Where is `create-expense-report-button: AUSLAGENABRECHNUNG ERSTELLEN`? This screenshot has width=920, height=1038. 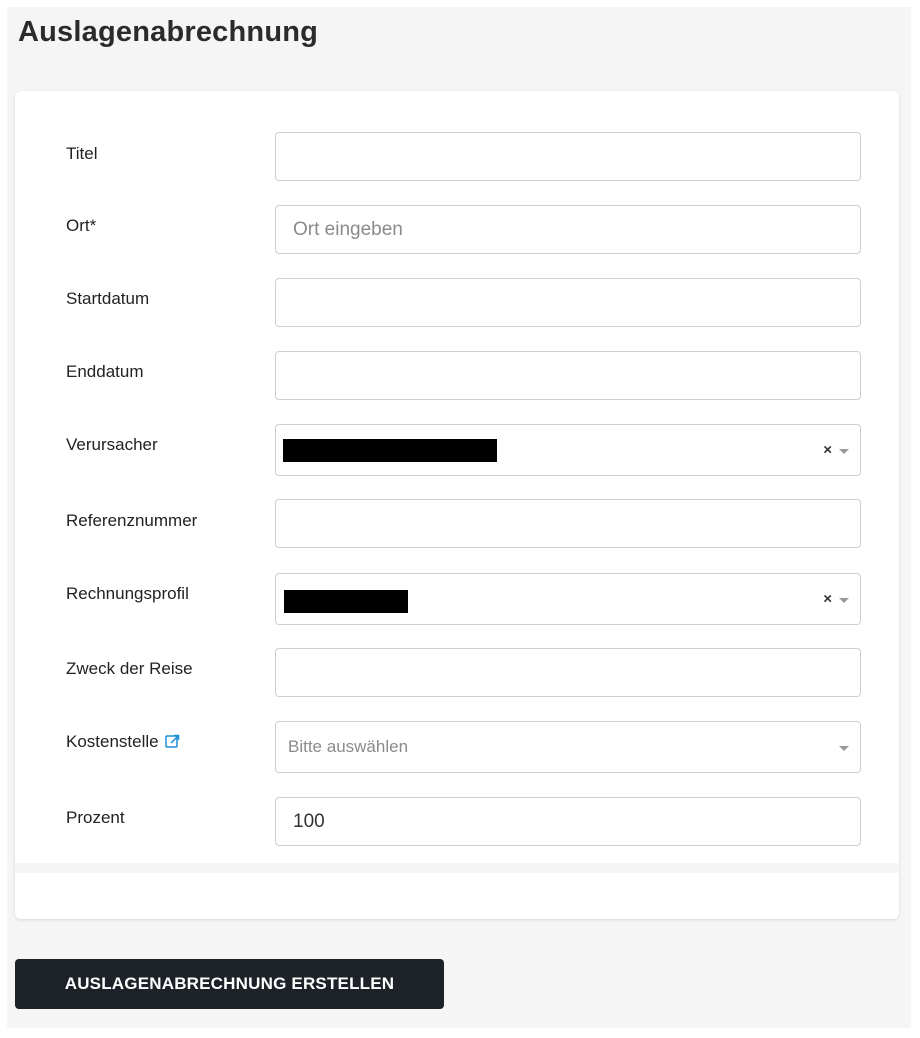 create-expense-report-button: AUSLAGENABRECHNUNG ERSTELLEN is located at coordinates (229, 984).